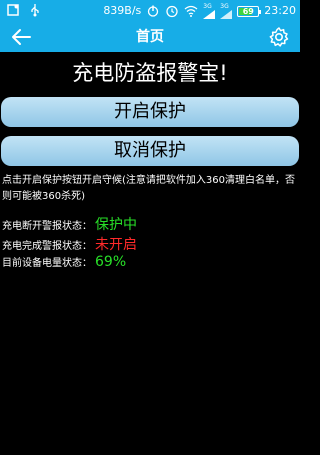  I want to click on battery-indicator: 69, so click(249, 11).